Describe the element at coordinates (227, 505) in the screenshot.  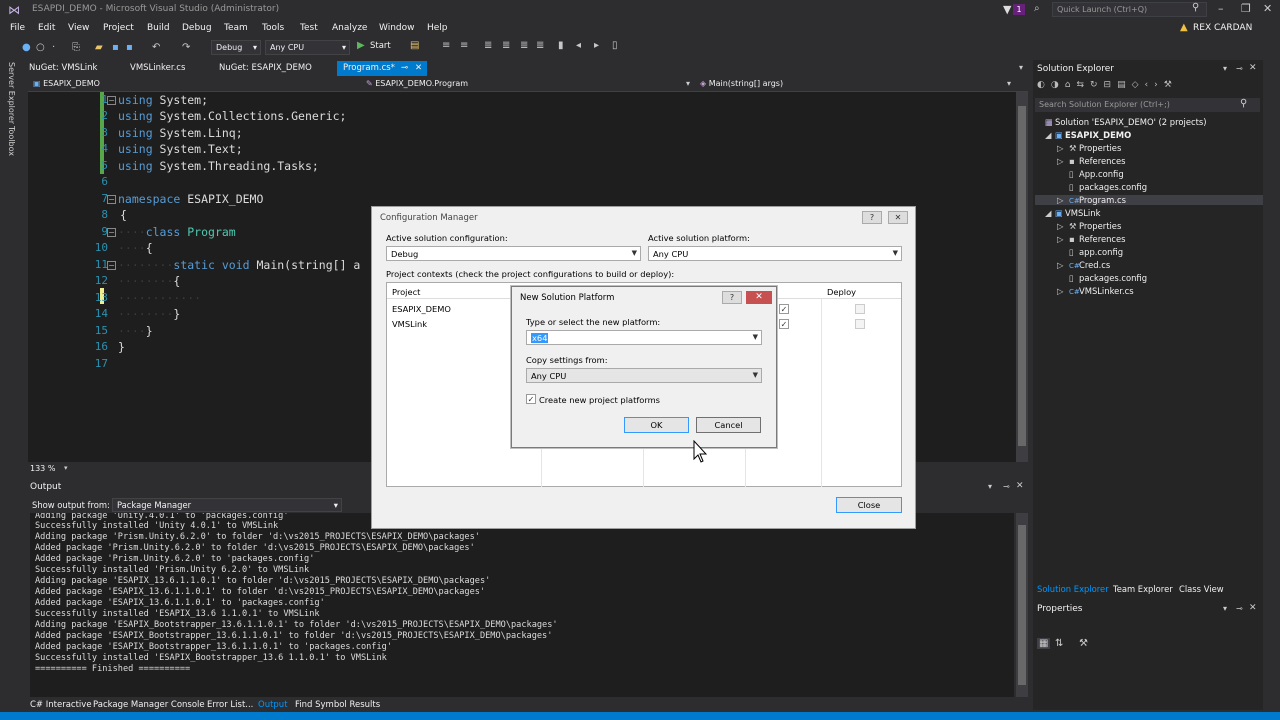
I see `output-source-select: Package Manager ▾` at that location.